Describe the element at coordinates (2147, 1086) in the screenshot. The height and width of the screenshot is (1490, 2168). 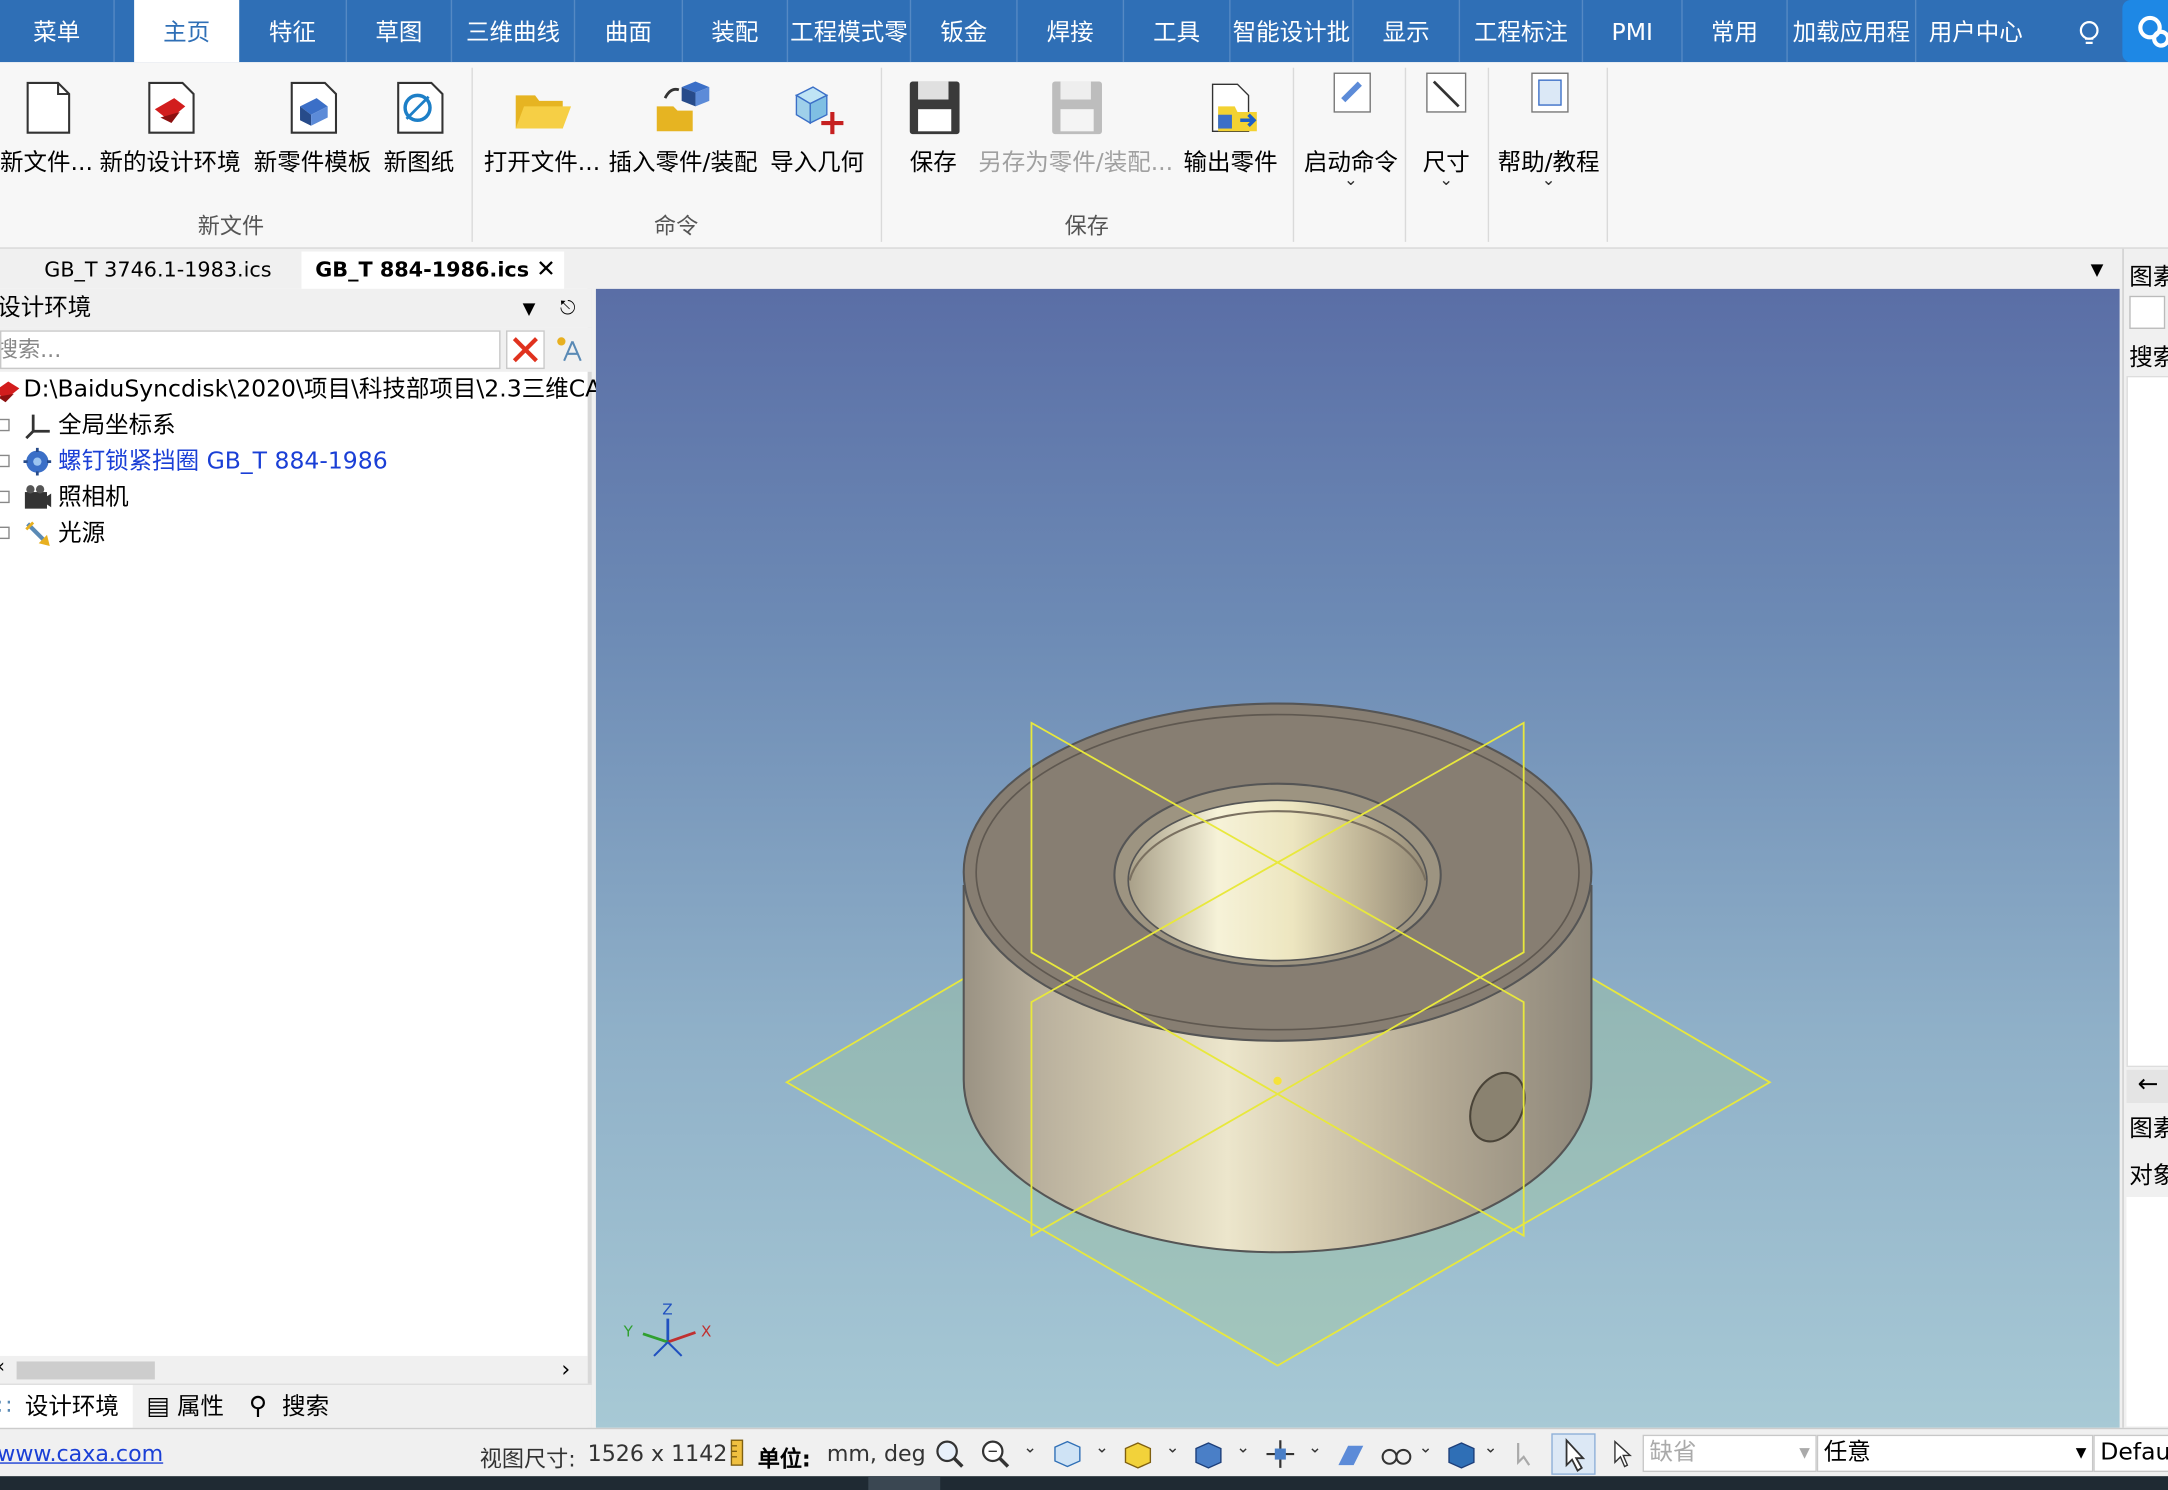
I see `arrow-left-icon: ←` at that location.